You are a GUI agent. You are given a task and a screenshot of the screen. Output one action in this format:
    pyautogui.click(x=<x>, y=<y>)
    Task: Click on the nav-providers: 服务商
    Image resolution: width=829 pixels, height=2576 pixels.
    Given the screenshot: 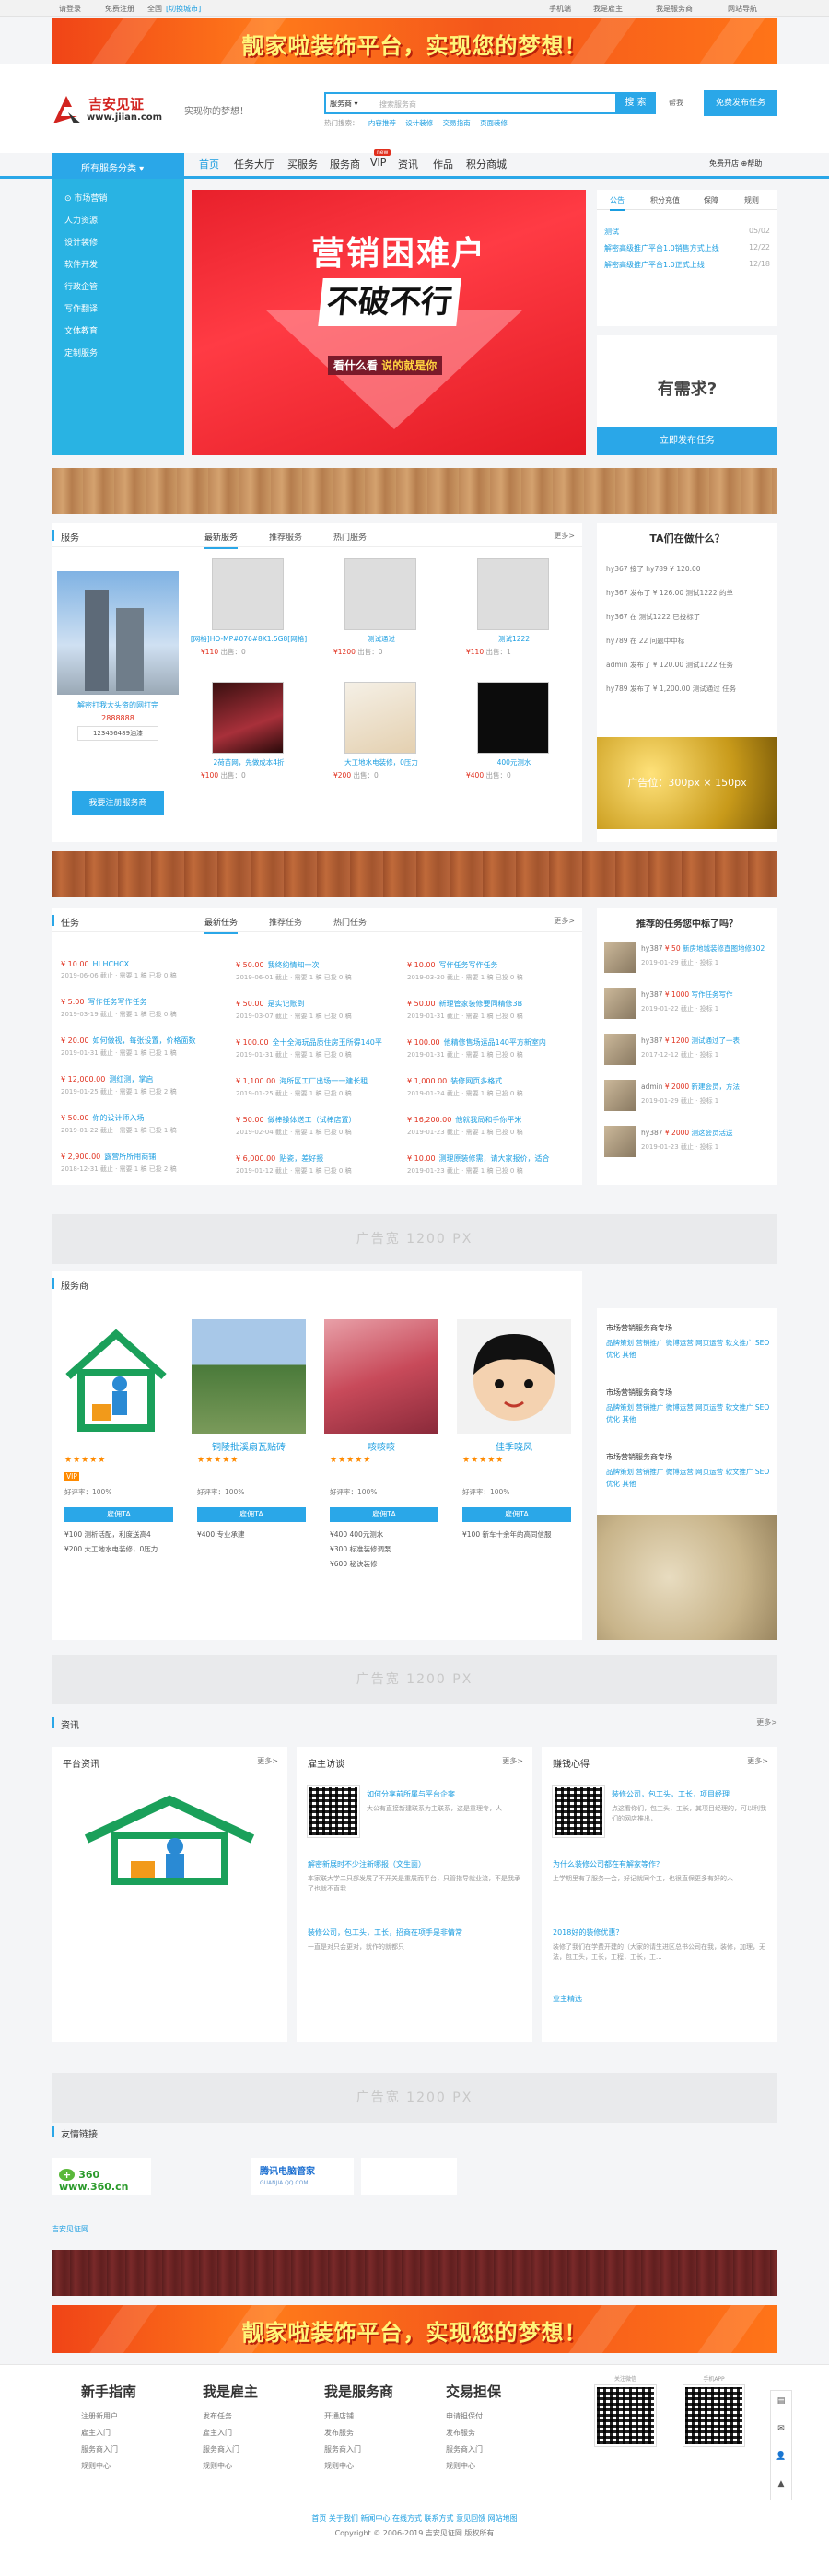 What is the action you would take?
    pyautogui.click(x=345, y=164)
    